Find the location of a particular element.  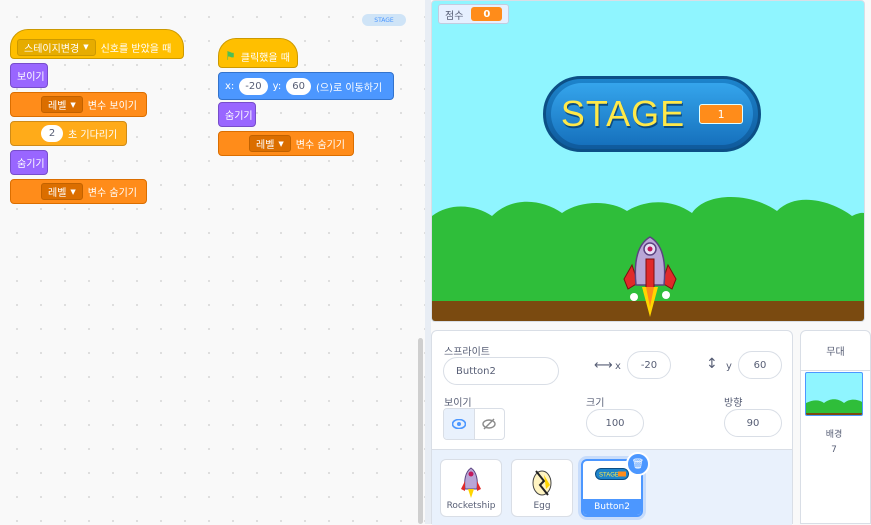

broadcast-name: 스테이지변경 is located at coordinates (52, 49).